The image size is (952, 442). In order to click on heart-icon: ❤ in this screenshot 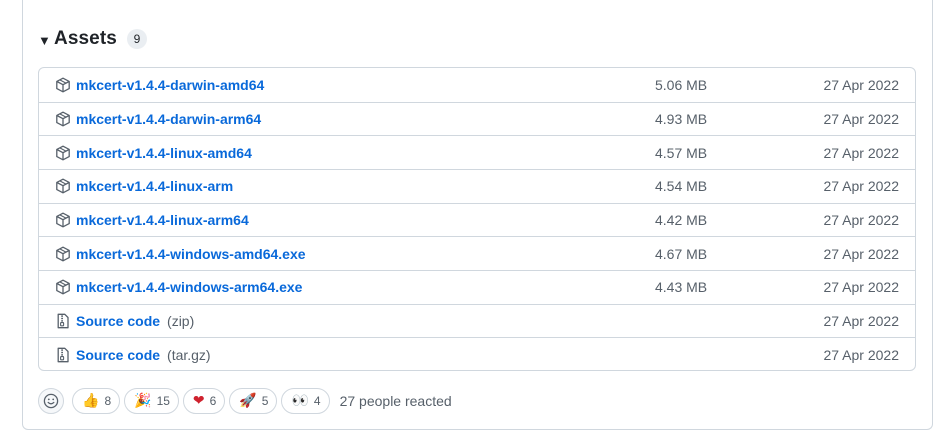, I will do `click(198, 401)`.